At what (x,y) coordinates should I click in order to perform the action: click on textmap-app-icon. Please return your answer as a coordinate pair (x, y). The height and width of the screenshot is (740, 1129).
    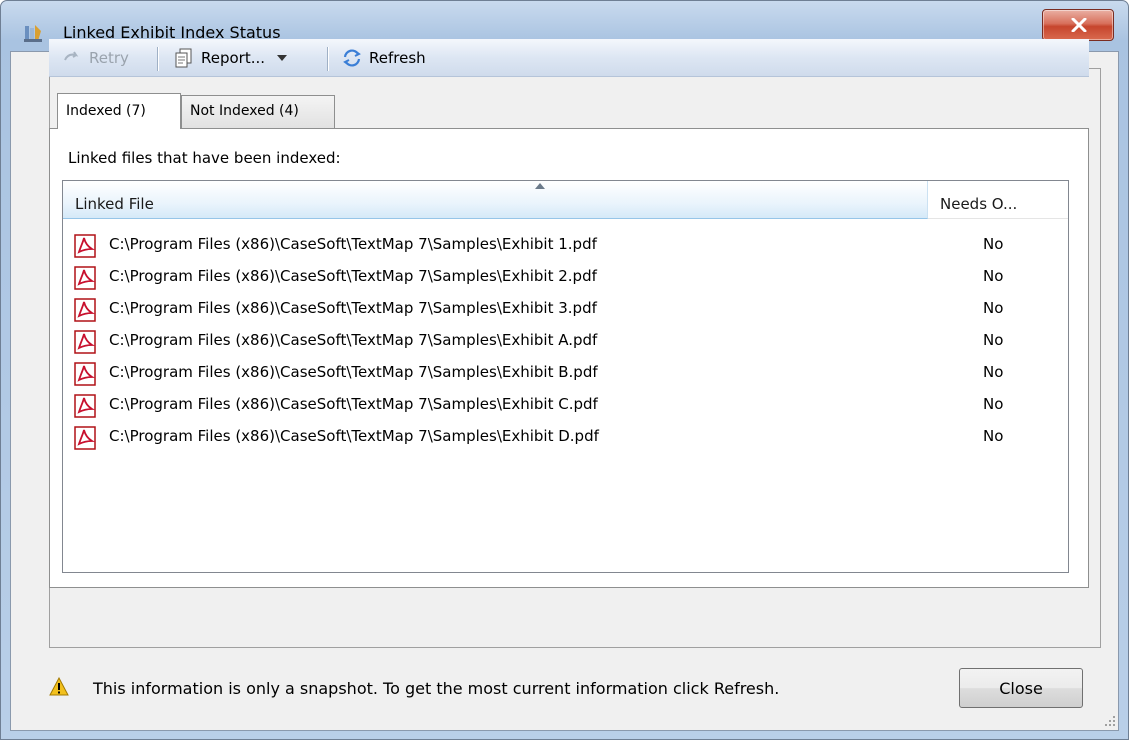
    Looking at the image, I should click on (33, 33).